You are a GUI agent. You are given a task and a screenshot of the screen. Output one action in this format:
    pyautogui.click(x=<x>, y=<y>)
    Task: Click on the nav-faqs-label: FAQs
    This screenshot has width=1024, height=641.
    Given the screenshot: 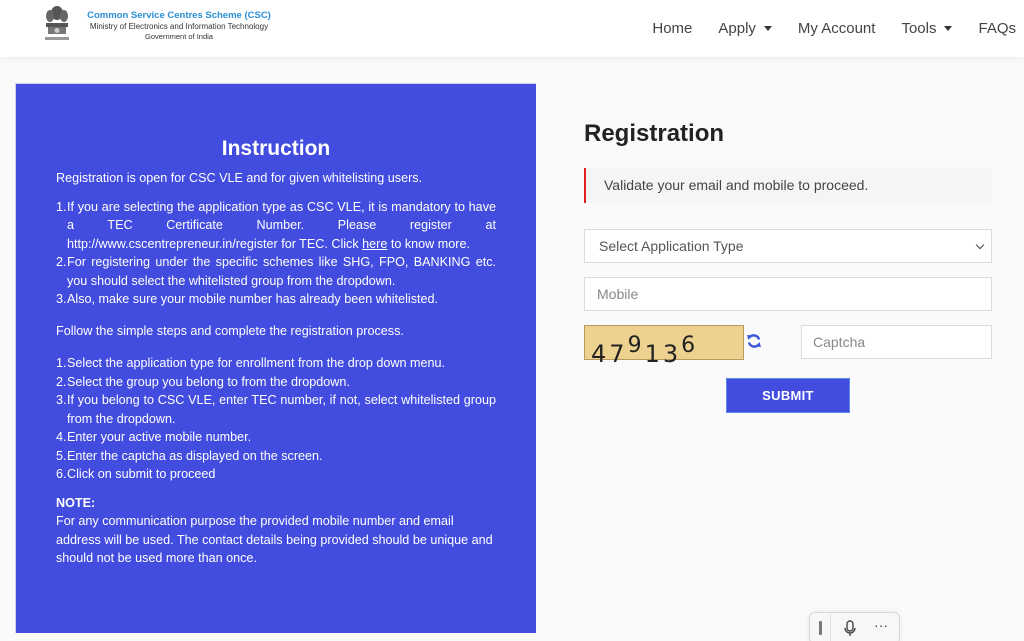 What is the action you would take?
    pyautogui.click(x=997, y=28)
    